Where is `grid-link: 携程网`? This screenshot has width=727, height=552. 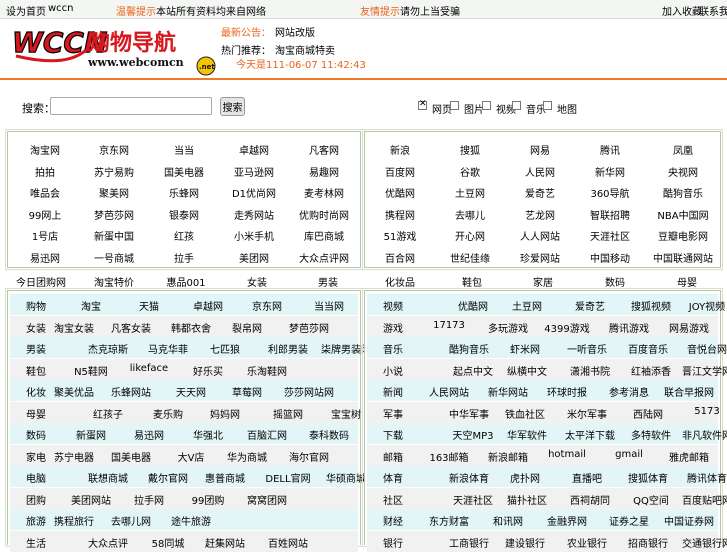 grid-link: 携程网 is located at coordinates (400, 214).